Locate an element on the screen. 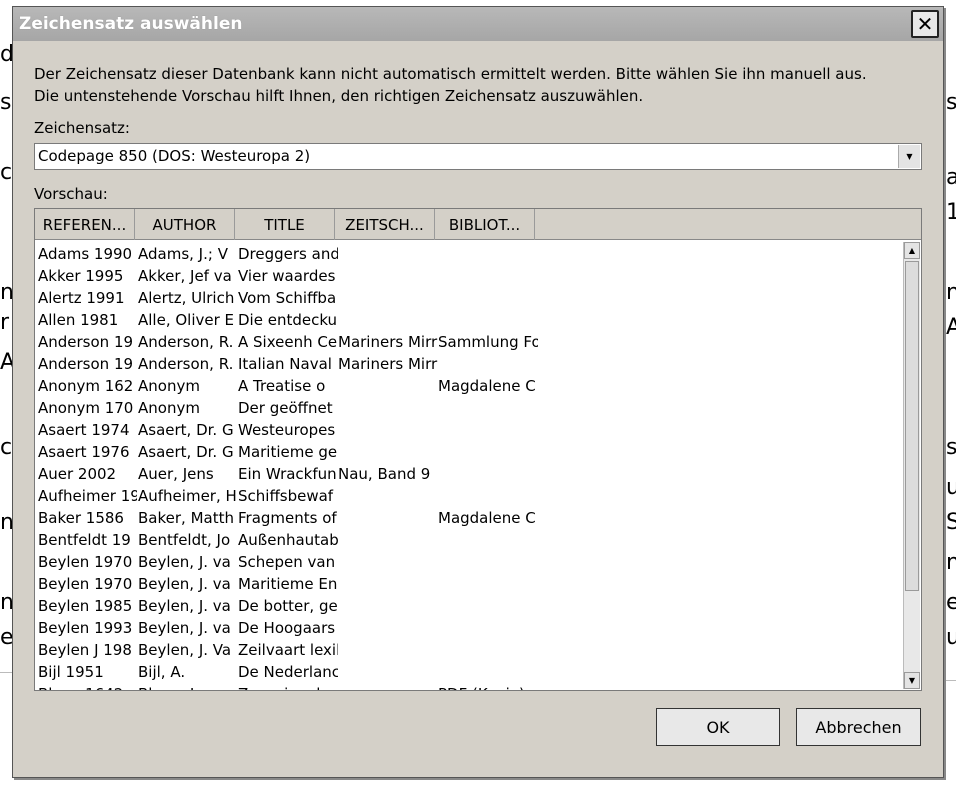 This screenshot has width=956, height=792. table-row: Beylen 1970 Beylen, J. va Maritieme En is located at coordinates (469, 584).